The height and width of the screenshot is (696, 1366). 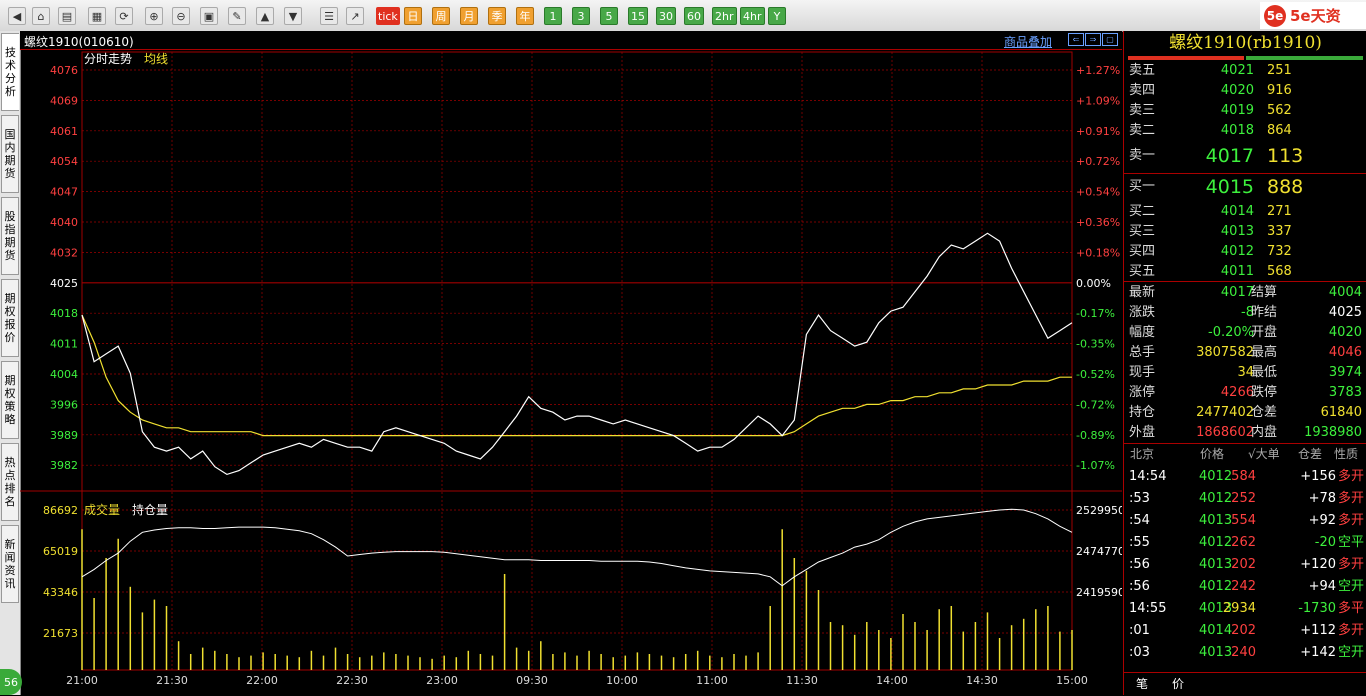 What do you see at coordinates (752, 16) in the screenshot?
I see `hour-4-button: 4hr` at bounding box center [752, 16].